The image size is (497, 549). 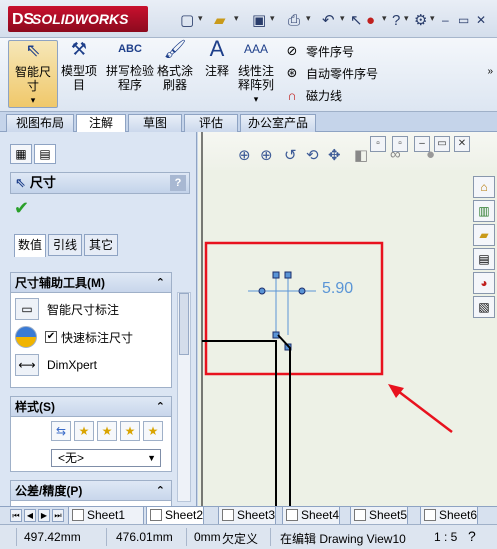 I want to click on status-y-coordinate: 476.01mm, so click(x=144, y=537).